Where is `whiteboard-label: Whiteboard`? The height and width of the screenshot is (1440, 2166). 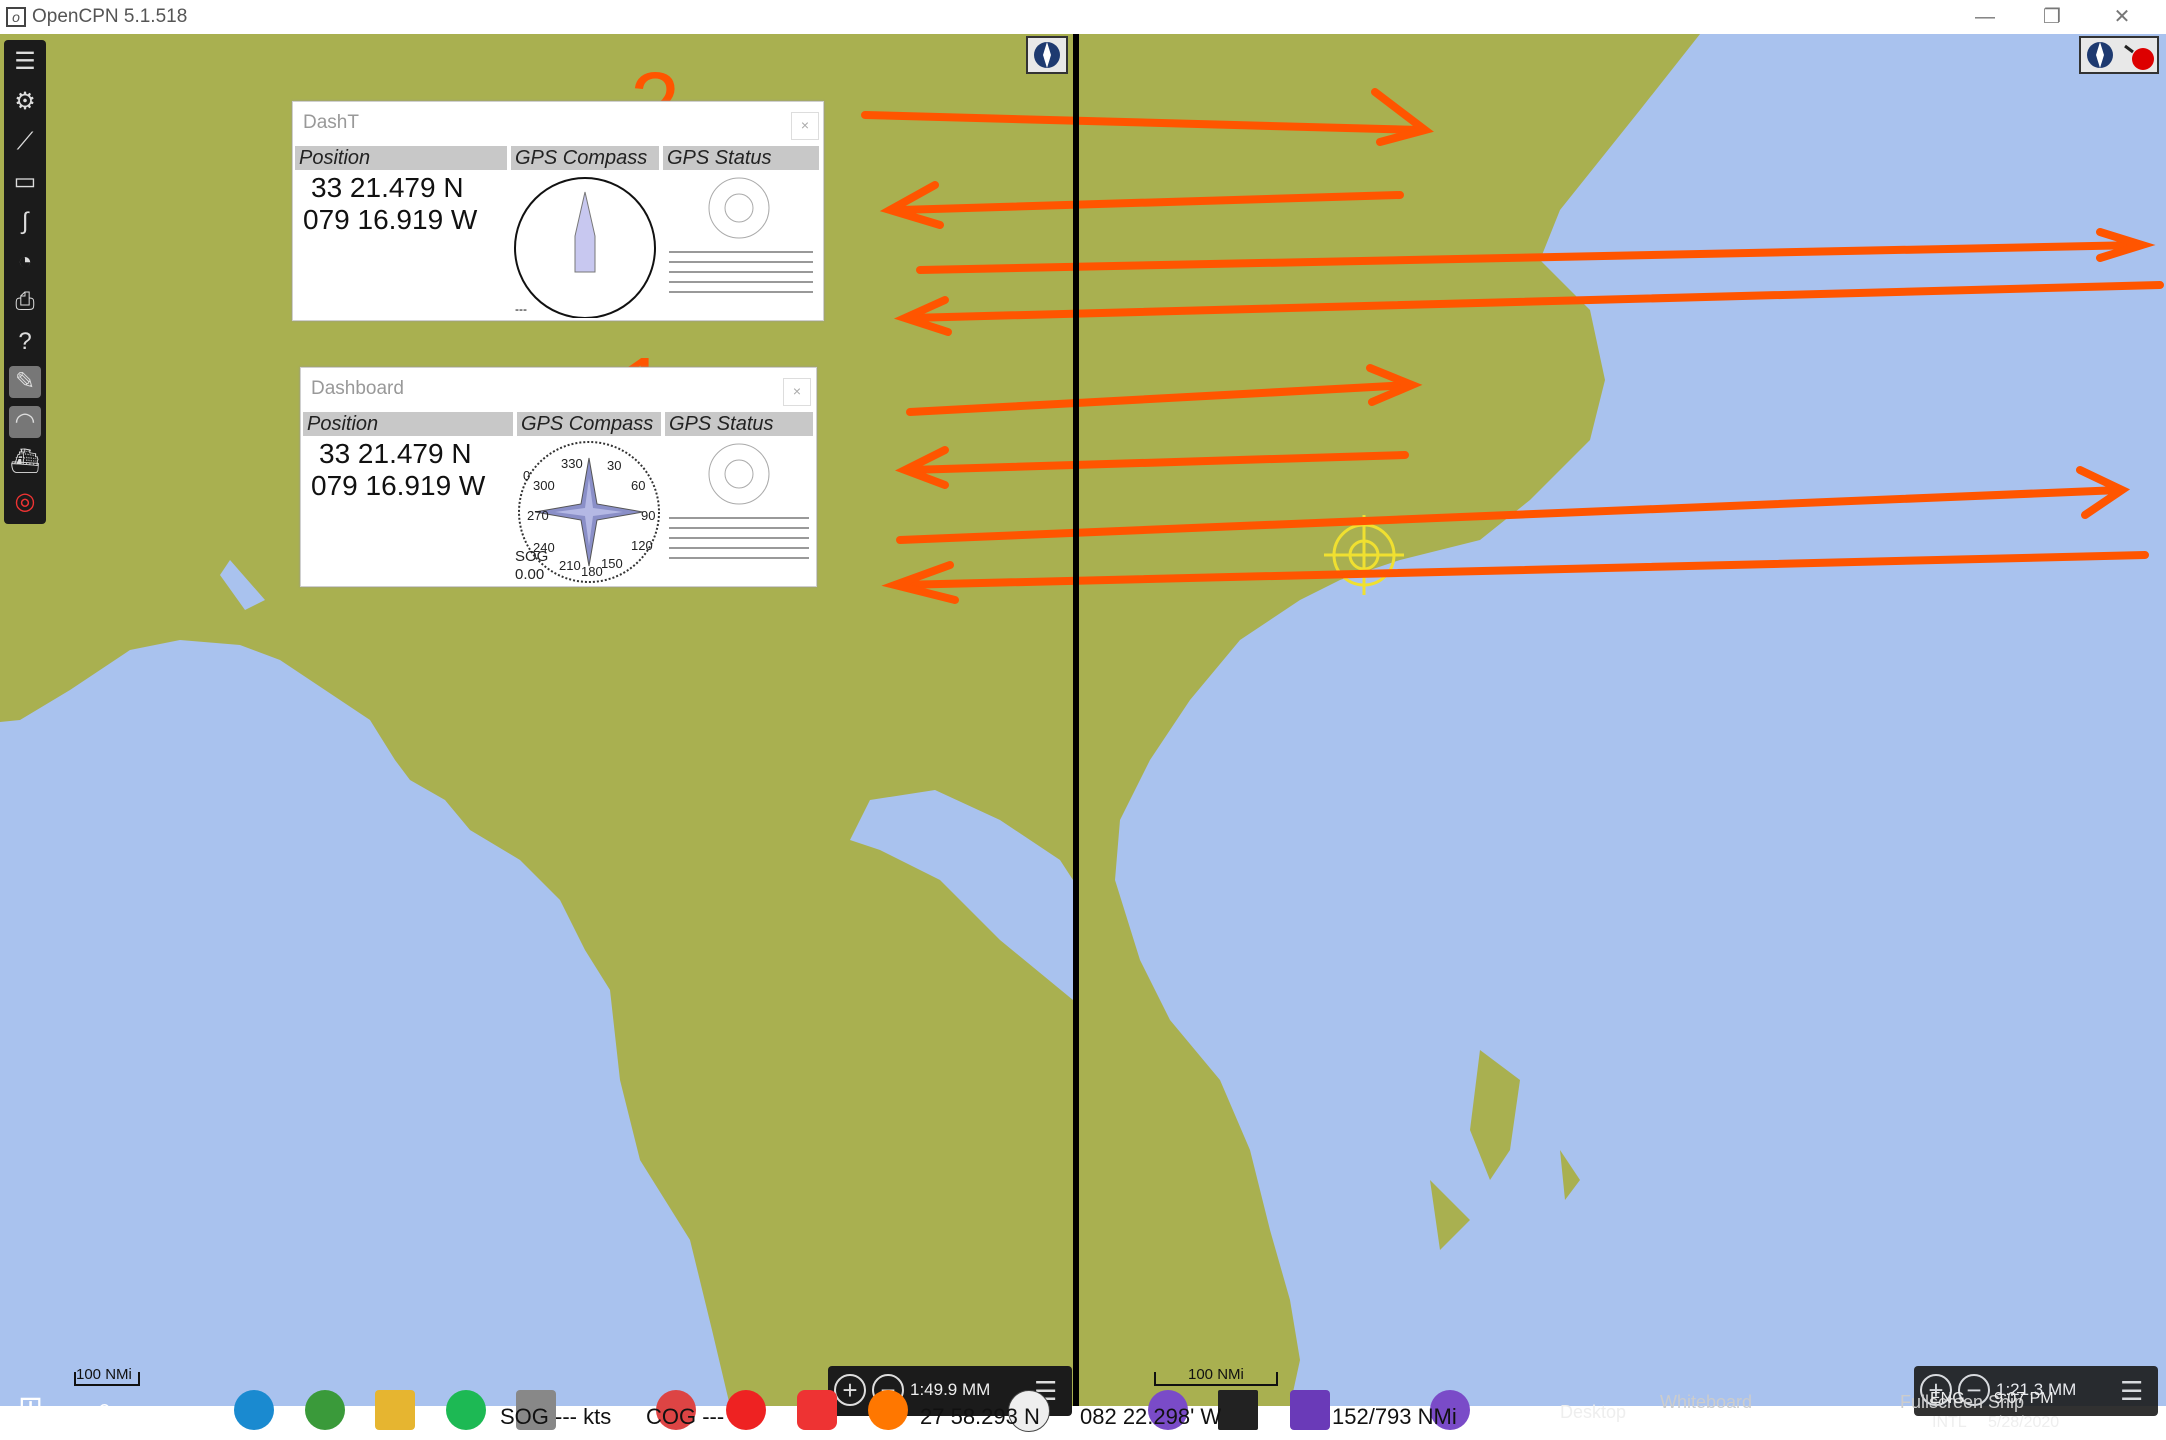
whiteboard-label: Whiteboard is located at coordinates (1706, 1402).